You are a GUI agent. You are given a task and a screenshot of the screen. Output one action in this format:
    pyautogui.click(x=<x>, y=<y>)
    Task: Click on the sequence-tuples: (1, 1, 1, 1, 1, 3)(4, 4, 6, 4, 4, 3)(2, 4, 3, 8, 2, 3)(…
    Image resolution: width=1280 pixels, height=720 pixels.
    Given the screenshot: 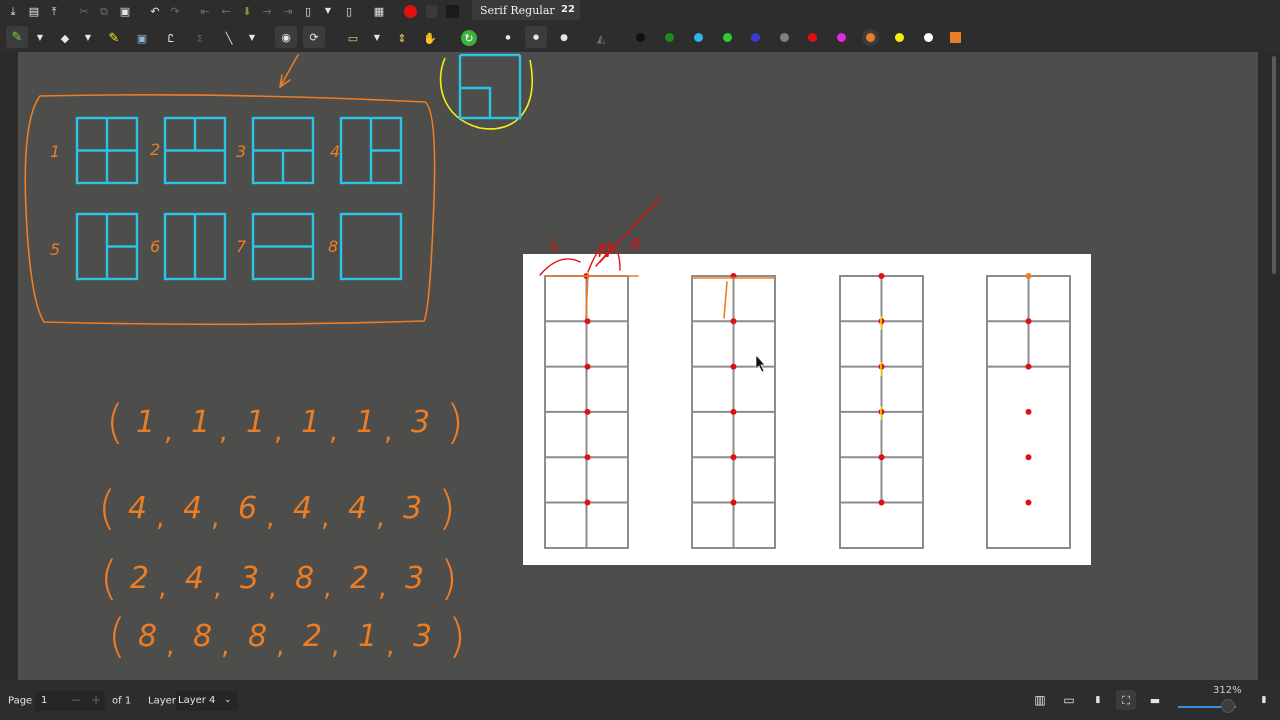 What is the action you would take?
    pyautogui.click(x=282, y=529)
    